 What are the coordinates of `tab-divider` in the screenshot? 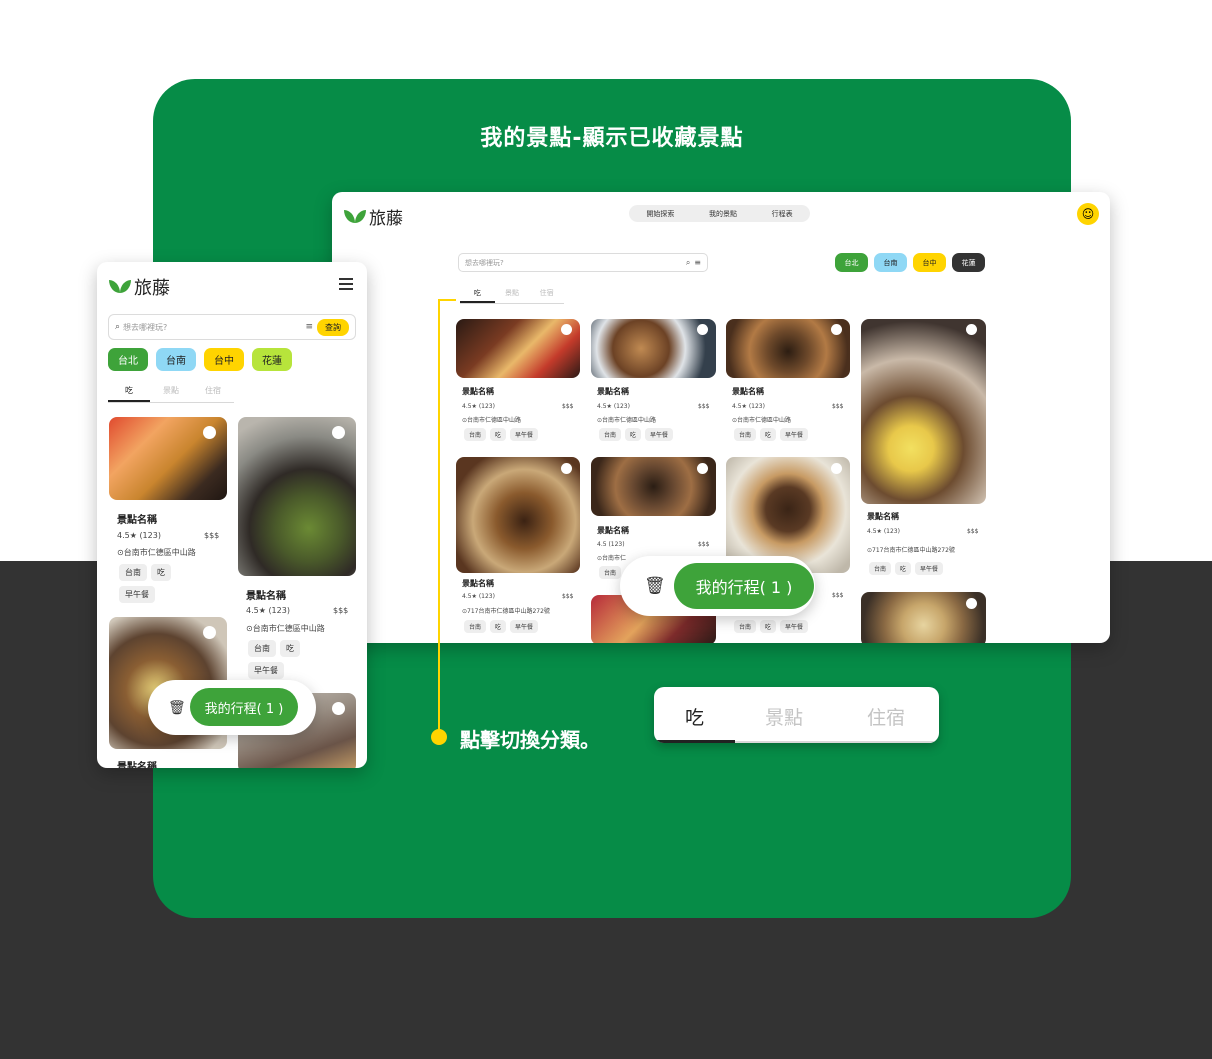 It's located at (837, 742).